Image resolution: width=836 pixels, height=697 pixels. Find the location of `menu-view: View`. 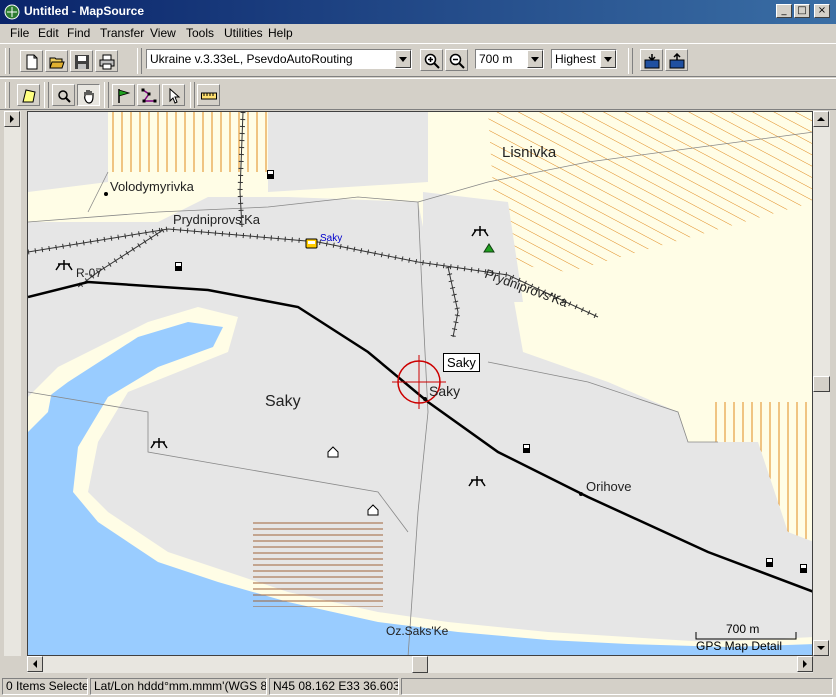

menu-view: View is located at coordinates (163, 33).